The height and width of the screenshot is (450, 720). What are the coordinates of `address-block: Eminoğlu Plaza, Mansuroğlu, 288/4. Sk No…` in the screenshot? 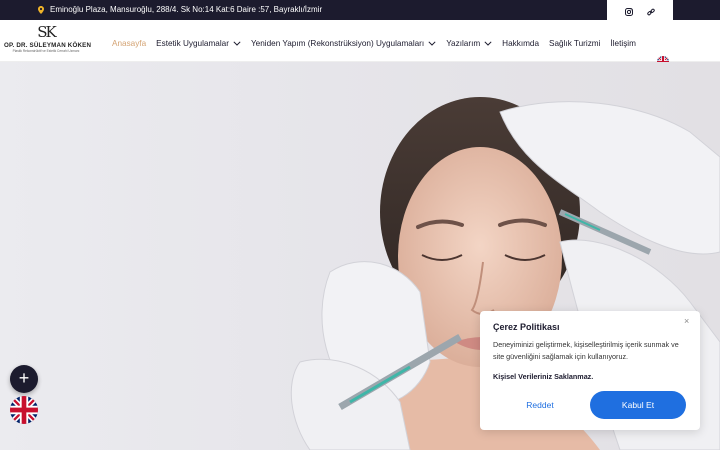 It's located at (180, 9).